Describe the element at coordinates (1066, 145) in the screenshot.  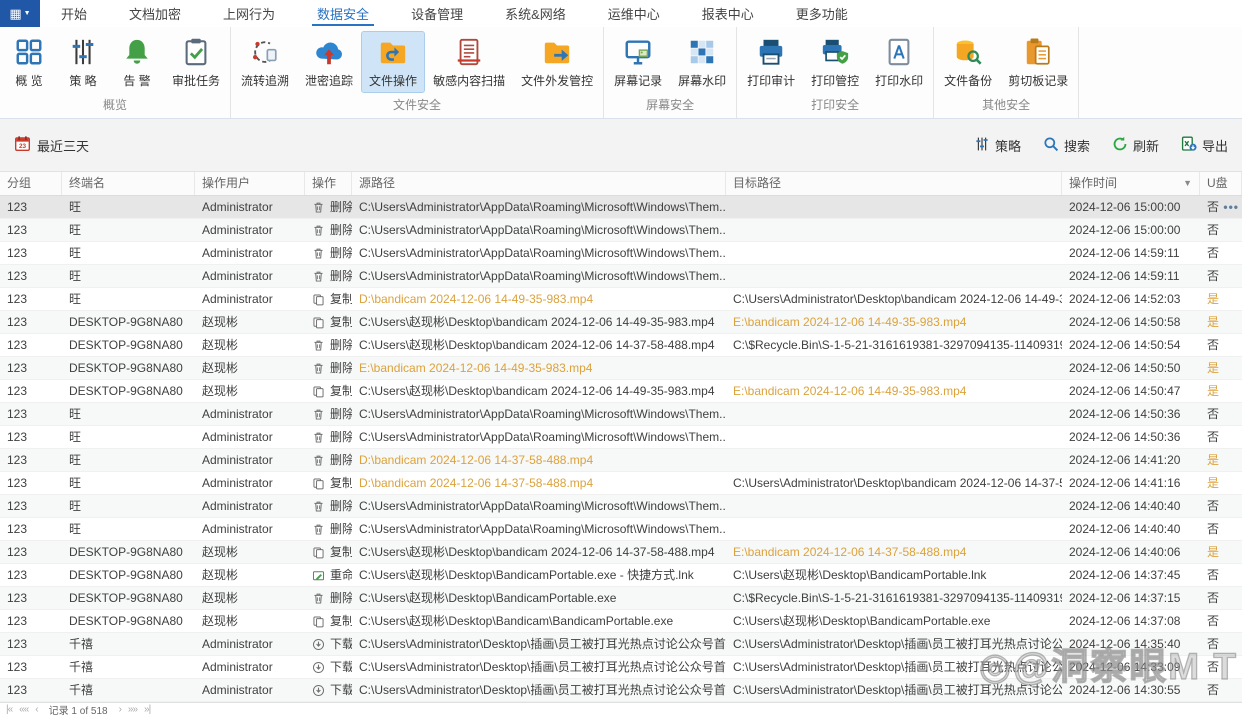
I see `search-button: 搜索` at that location.